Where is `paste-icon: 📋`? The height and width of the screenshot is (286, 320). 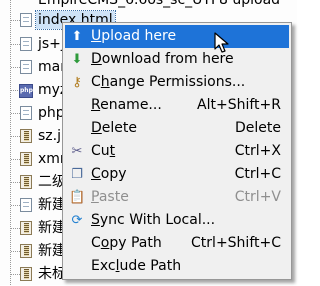 paste-icon: 📋 is located at coordinates (77, 197).